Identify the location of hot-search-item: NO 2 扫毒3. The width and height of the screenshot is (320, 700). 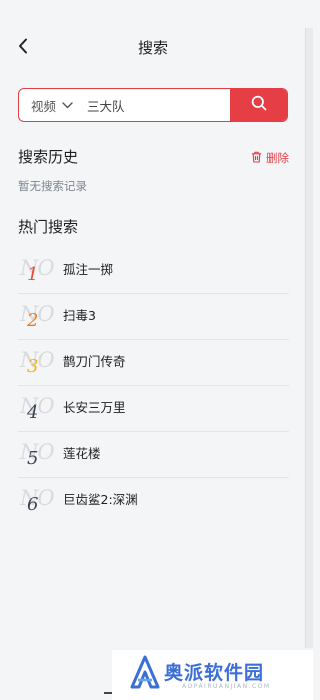
(153, 317).